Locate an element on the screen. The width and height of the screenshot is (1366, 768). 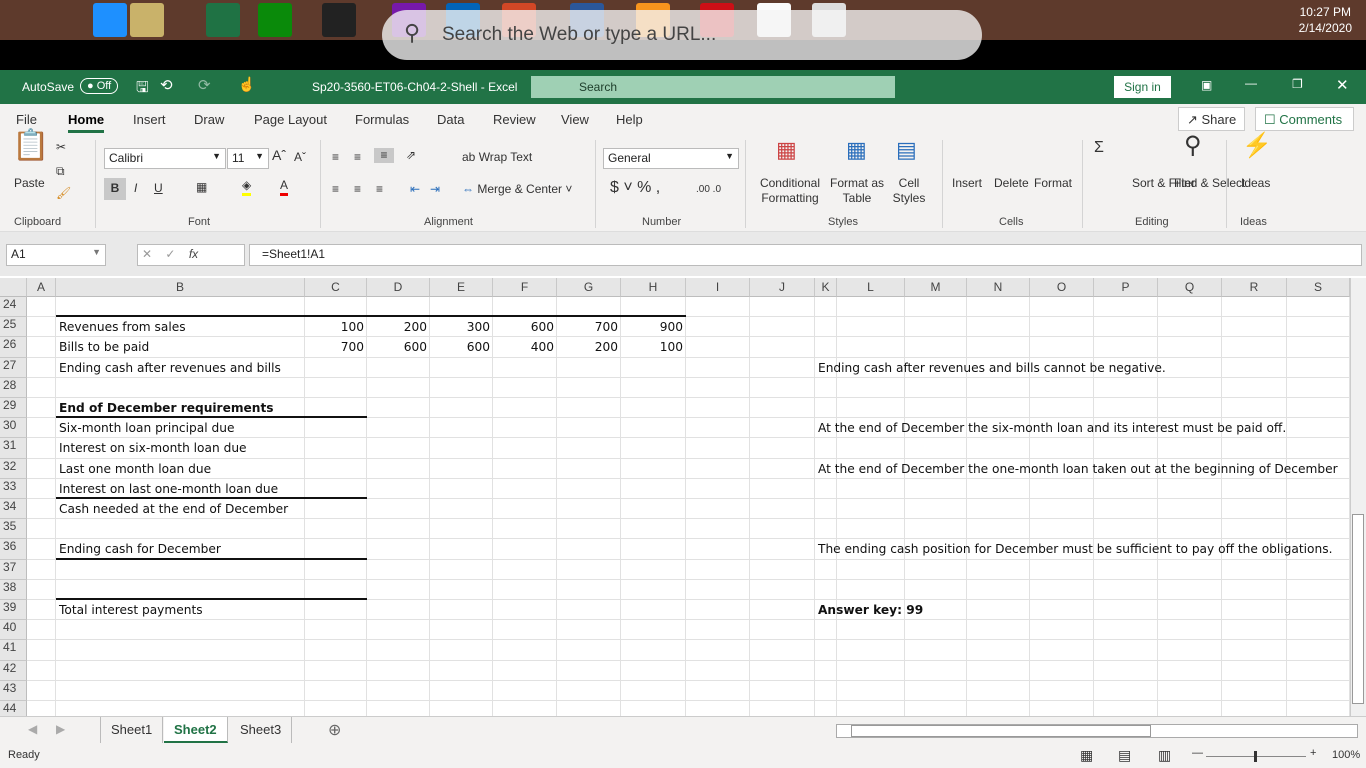
sign-in-button: Sign in is located at coordinates (1142, 87).